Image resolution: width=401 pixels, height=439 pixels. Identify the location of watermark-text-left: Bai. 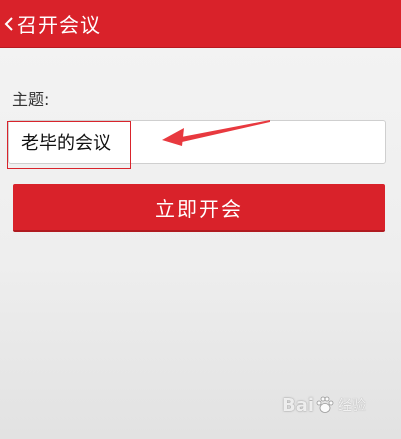
(298, 405).